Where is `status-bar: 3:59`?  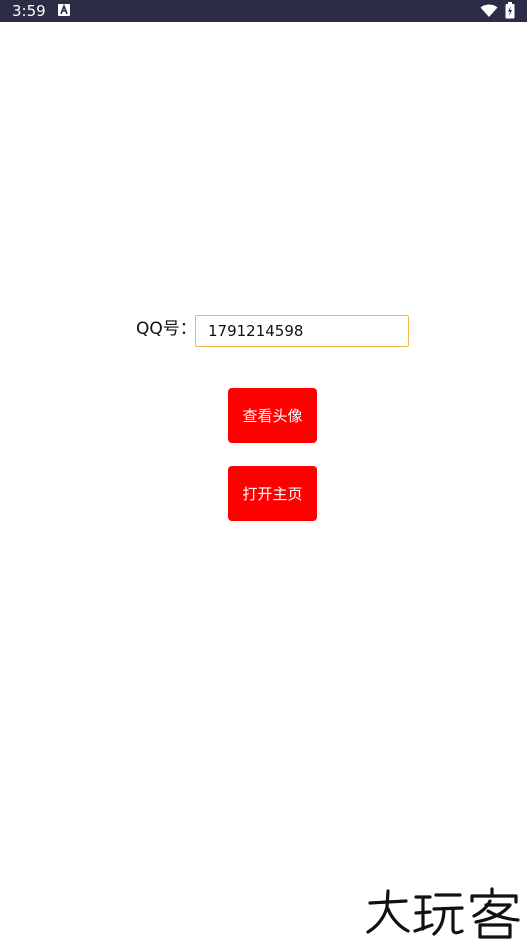 status-bar: 3:59 is located at coordinates (263, 11).